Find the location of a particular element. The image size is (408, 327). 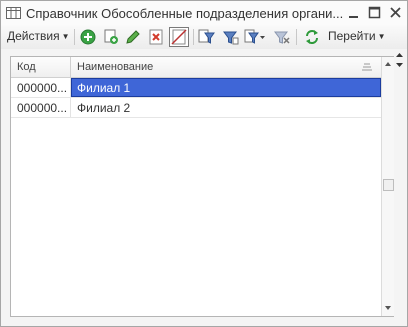

mark-deletion-icon is located at coordinates (179, 37).